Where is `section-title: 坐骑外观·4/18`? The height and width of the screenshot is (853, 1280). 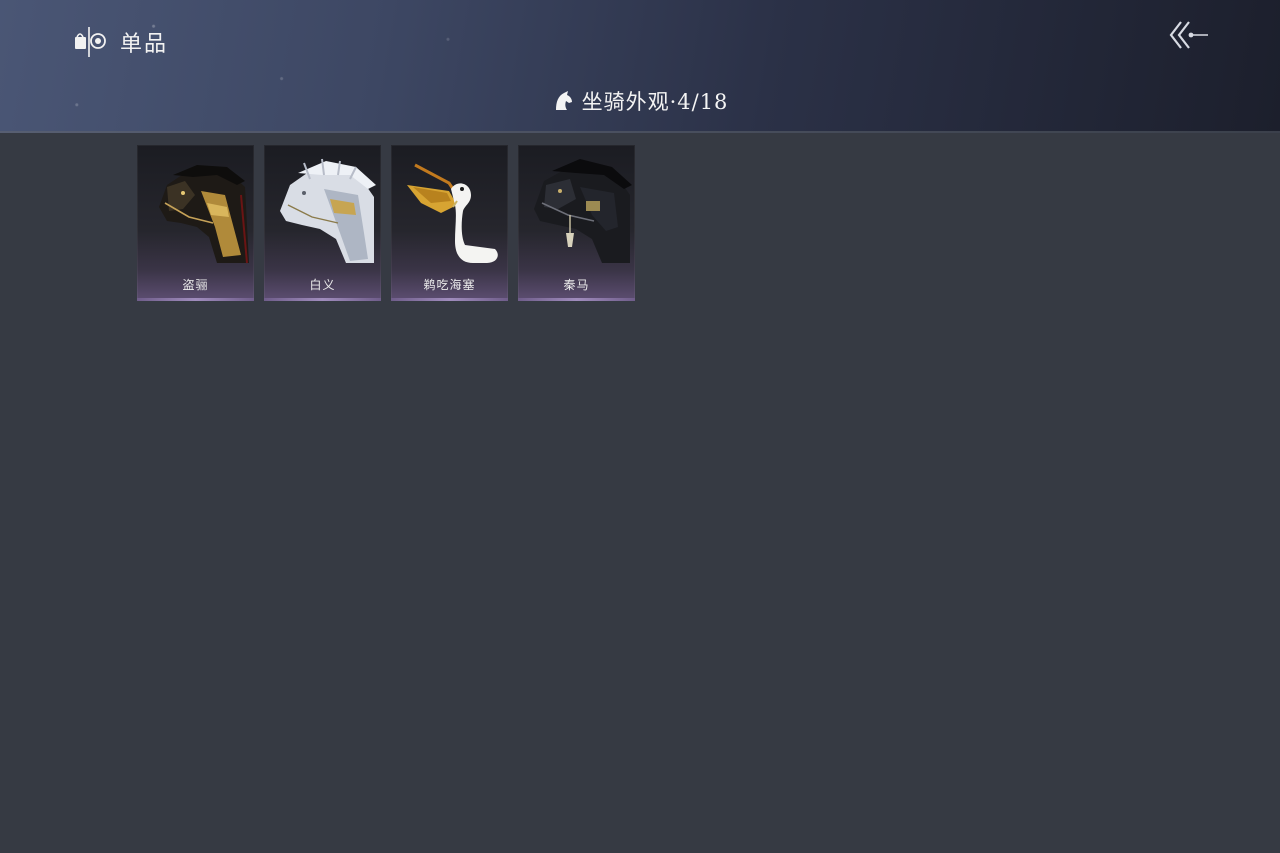 section-title: 坐骑外观·4/18 is located at coordinates (640, 101).